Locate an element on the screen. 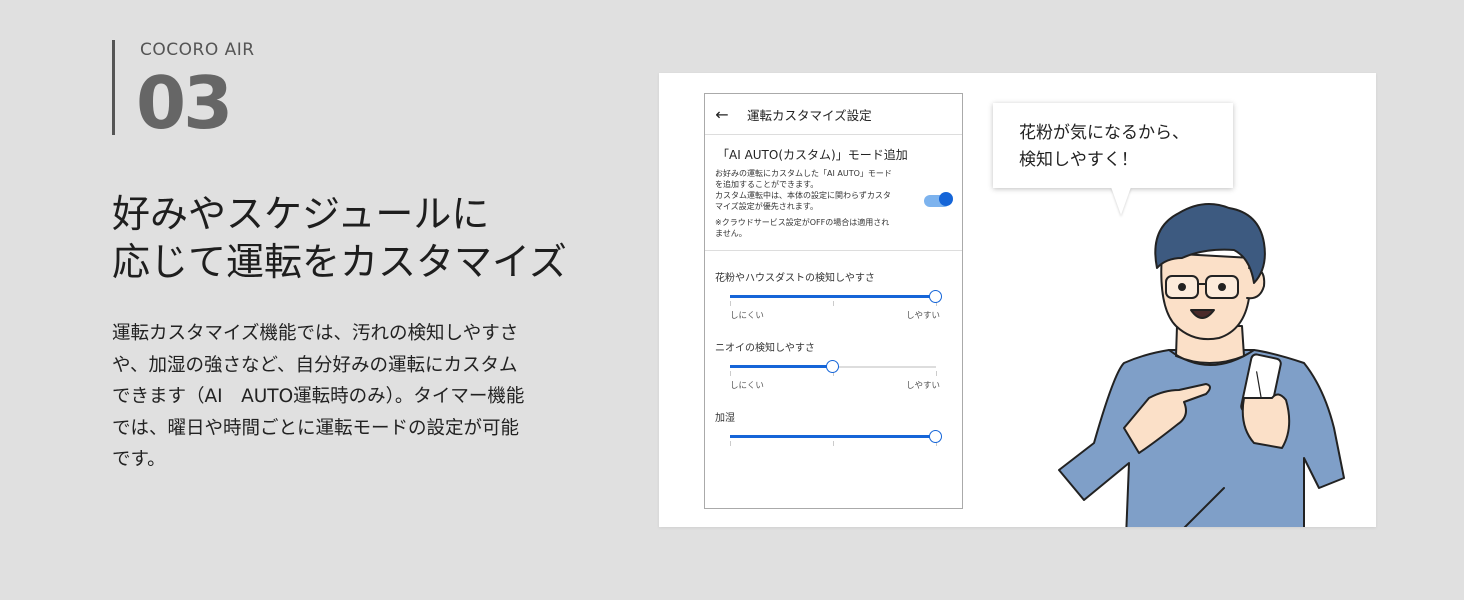 This screenshot has height=600, width=1464. slider-odor: ニオイの検知しやすさ しにくい しやすい is located at coordinates (833, 356).